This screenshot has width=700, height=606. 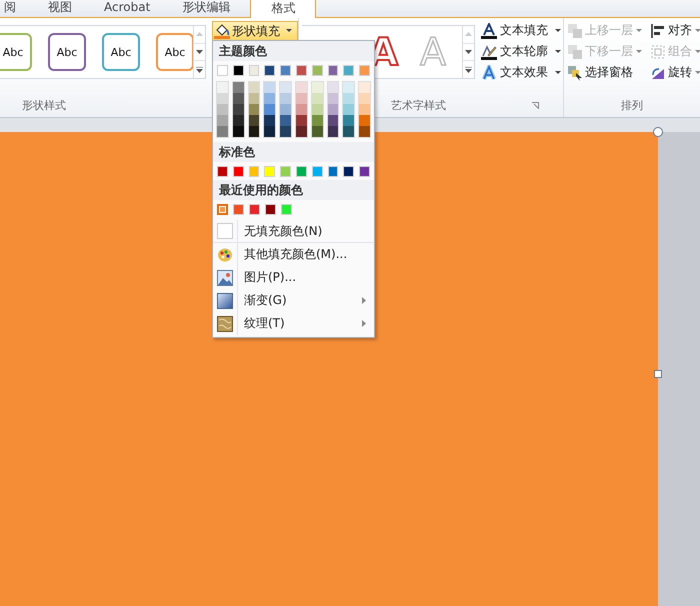 What do you see at coordinates (674, 30) in the screenshot?
I see `arrange-command-button: 对齐` at bounding box center [674, 30].